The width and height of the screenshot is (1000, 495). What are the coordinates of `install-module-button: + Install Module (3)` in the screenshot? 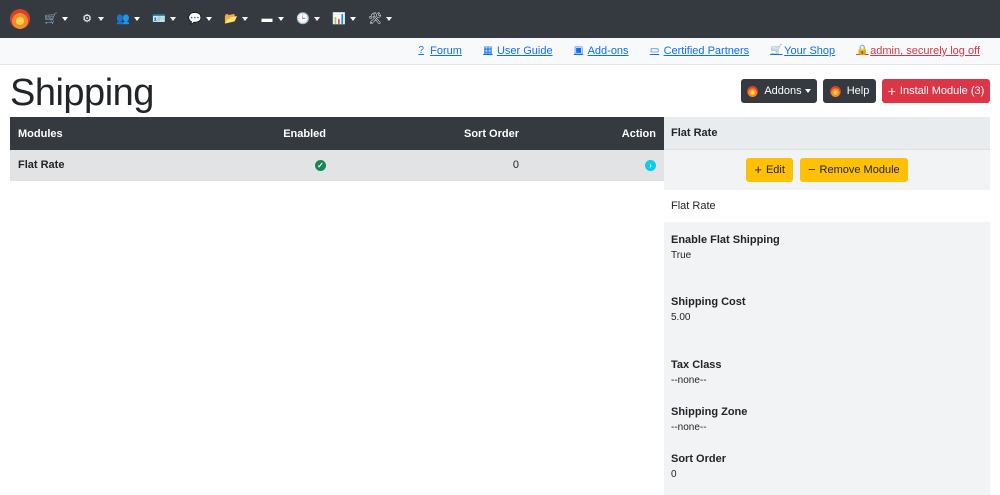 It's located at (936, 91).